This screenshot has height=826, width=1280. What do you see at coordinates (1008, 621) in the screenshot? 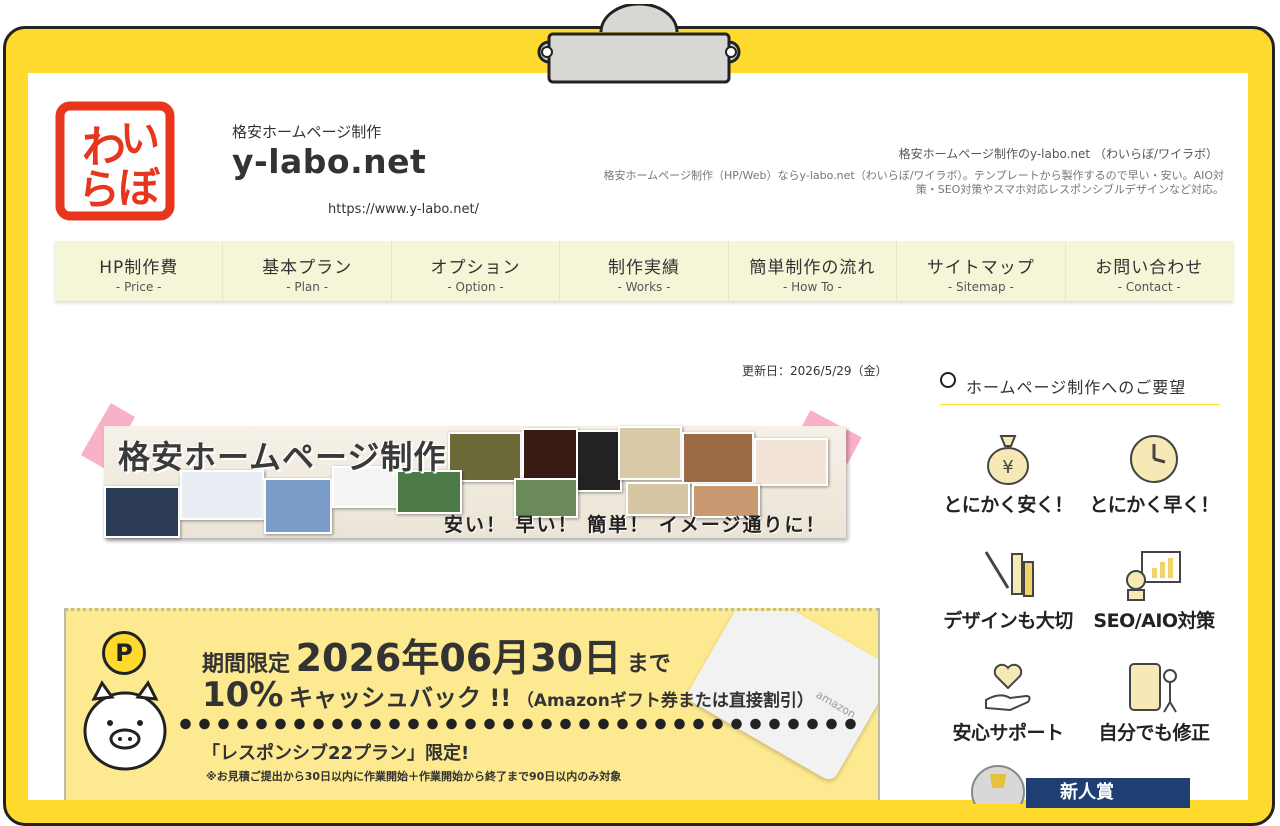
I see `feature-label: デザインも大切` at bounding box center [1008, 621].